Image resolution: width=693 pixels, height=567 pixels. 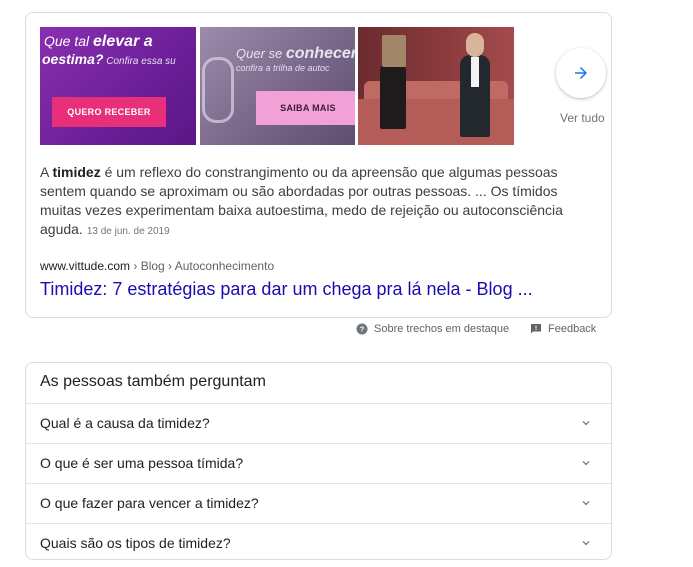 I want to click on see-all-link: Ver tudo, so click(x=582, y=118).